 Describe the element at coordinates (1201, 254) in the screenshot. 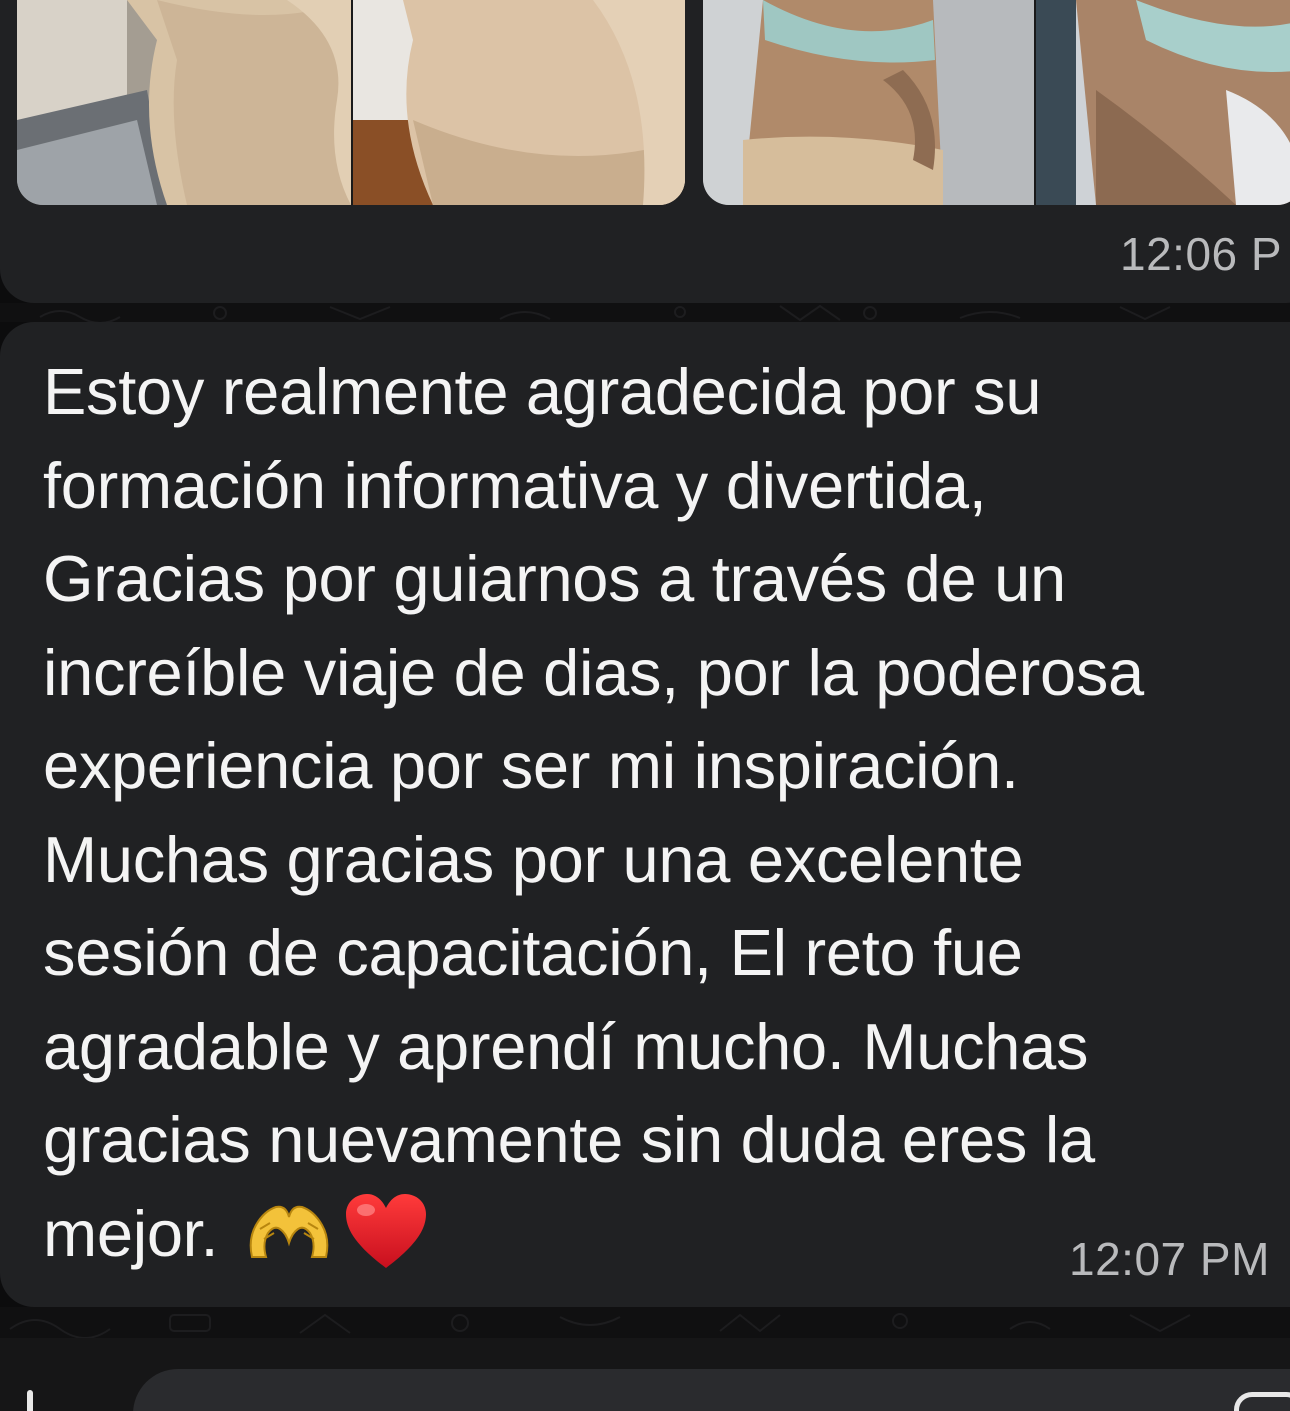

I see `message-timestamp: 12:06 P` at that location.